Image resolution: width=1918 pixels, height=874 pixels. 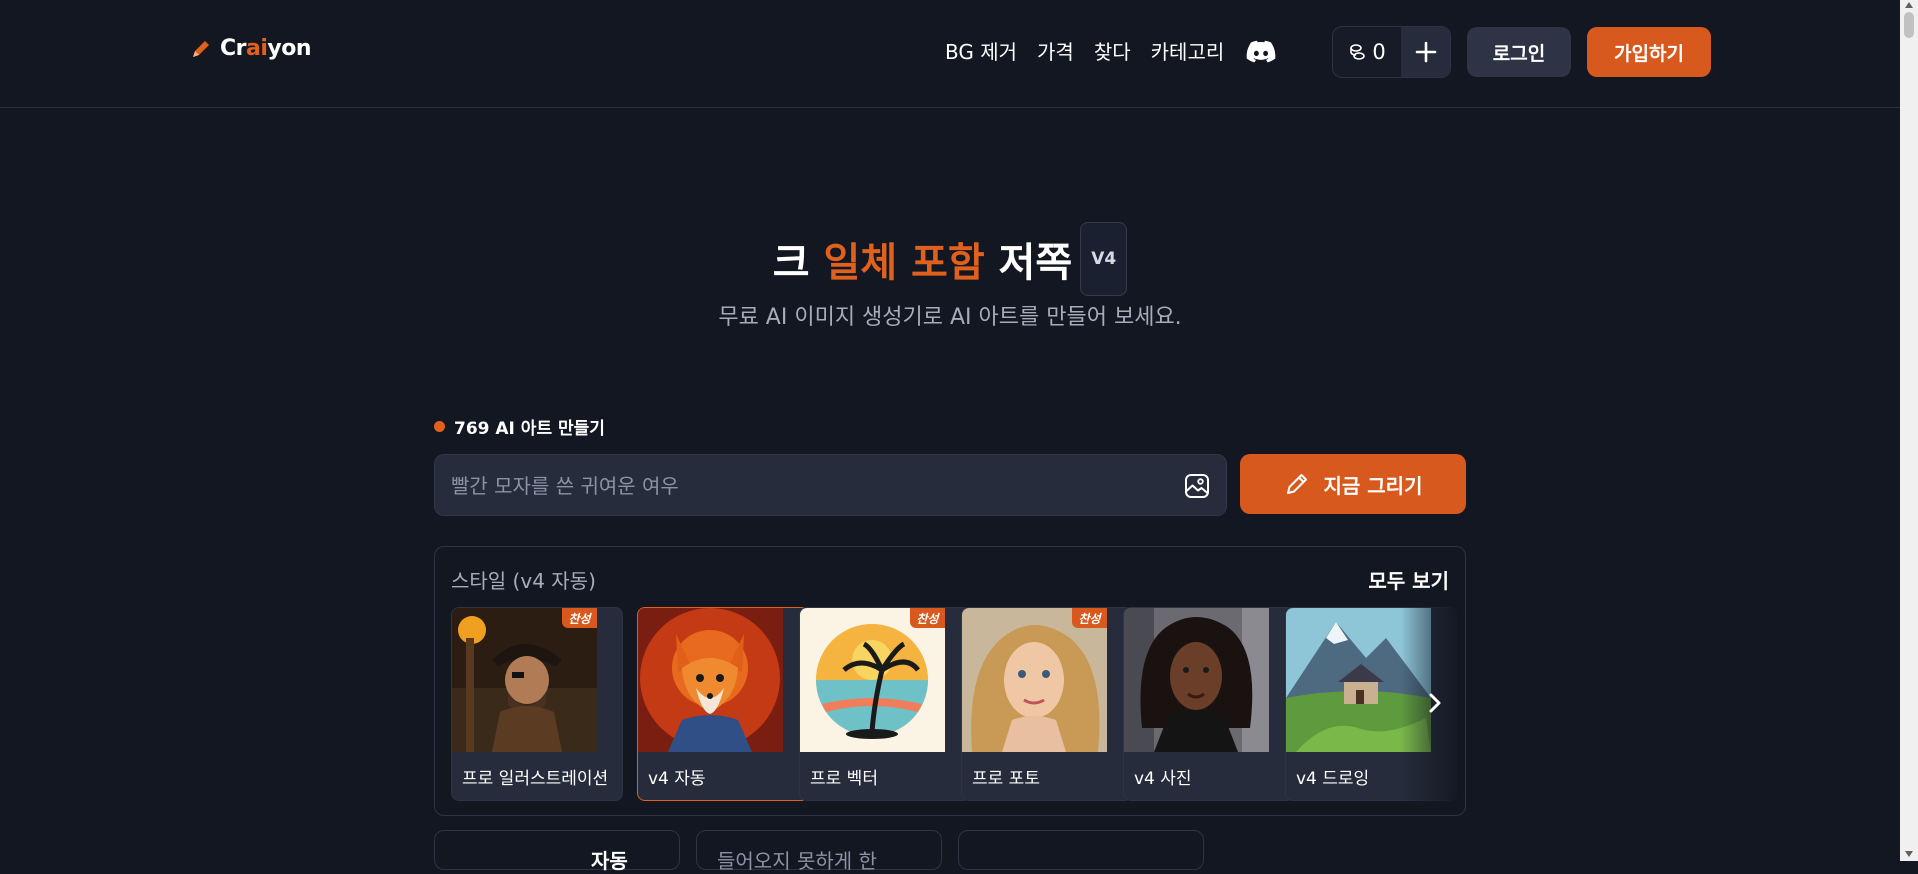 I want to click on scroll-down-arrow-icon, so click(x=1909, y=854).